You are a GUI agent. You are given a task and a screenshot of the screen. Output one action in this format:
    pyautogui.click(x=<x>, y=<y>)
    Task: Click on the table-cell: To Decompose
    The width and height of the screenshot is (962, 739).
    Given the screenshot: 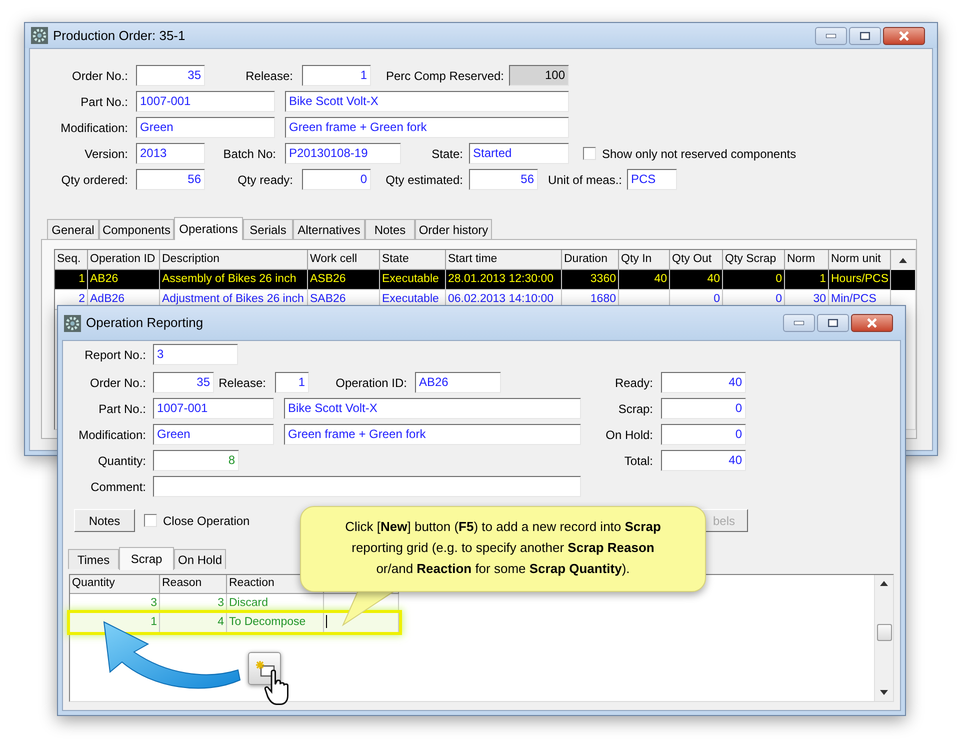 What is the action you would take?
    pyautogui.click(x=275, y=622)
    